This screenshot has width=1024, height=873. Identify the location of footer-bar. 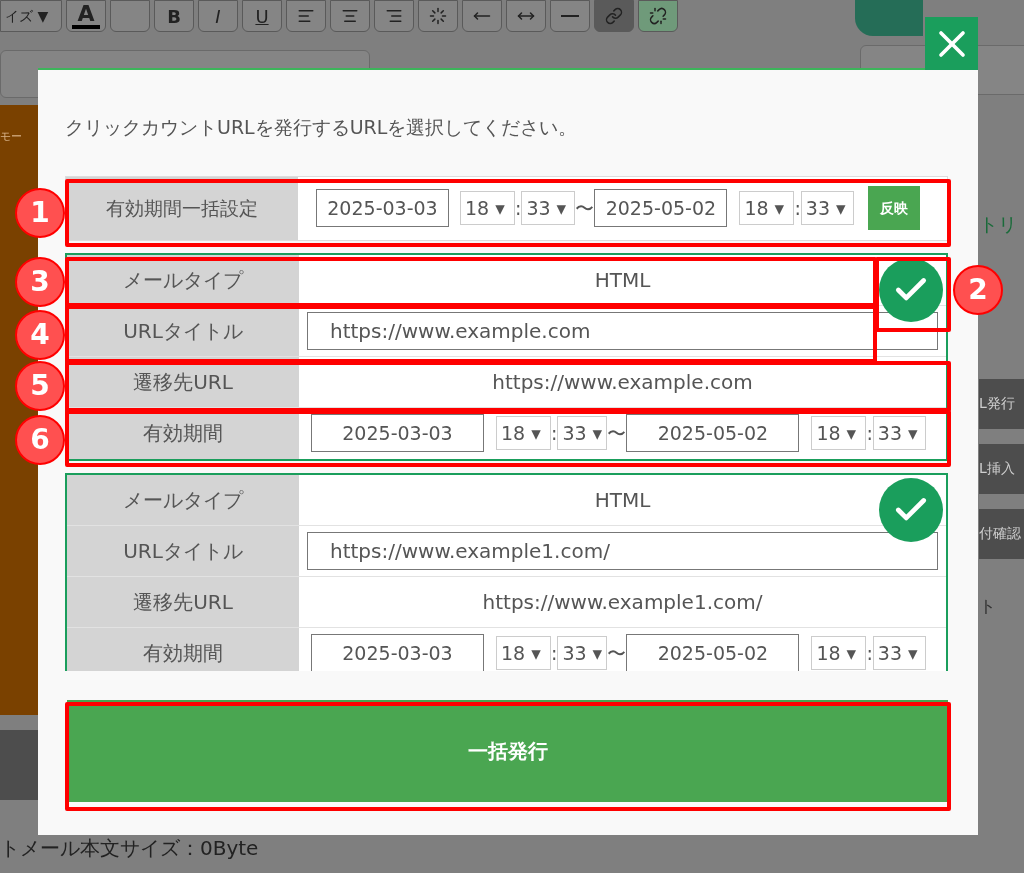
(20, 765).